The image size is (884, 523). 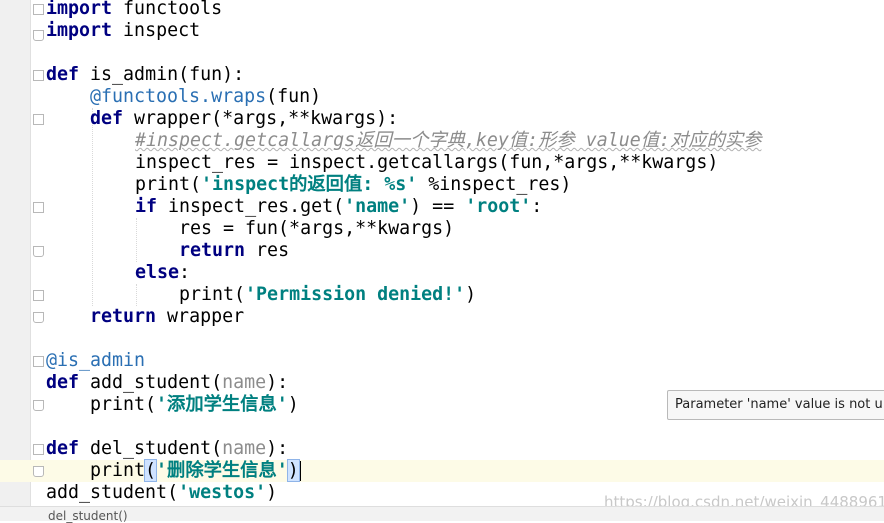 I want to click on matched-bracket: (, so click(x=151, y=470).